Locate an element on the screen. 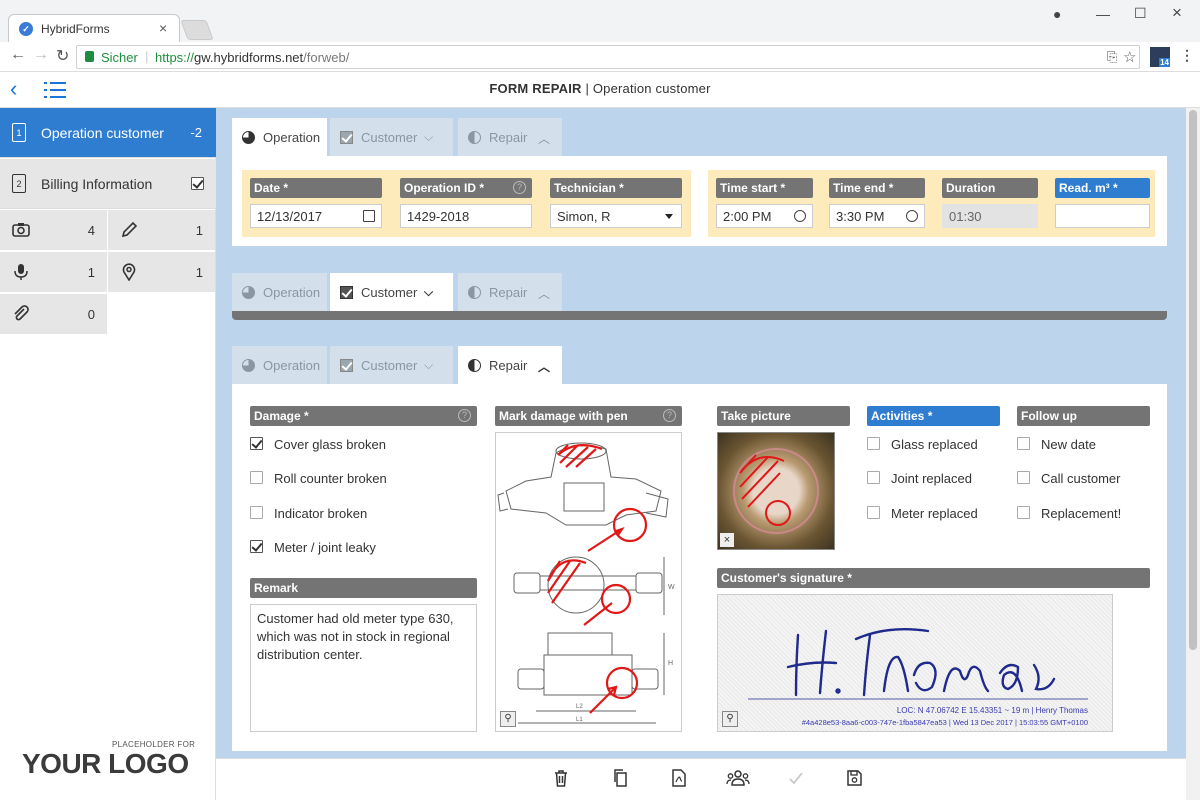  extension-icon: 14 is located at coordinates (1160, 57).